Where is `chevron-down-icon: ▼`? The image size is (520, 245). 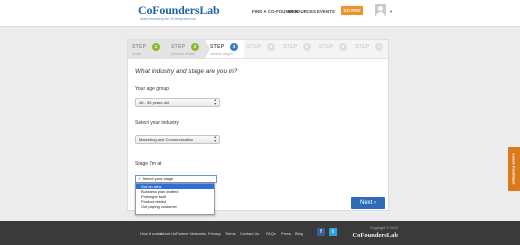 chevron-down-icon: ▼ is located at coordinates (391, 11).